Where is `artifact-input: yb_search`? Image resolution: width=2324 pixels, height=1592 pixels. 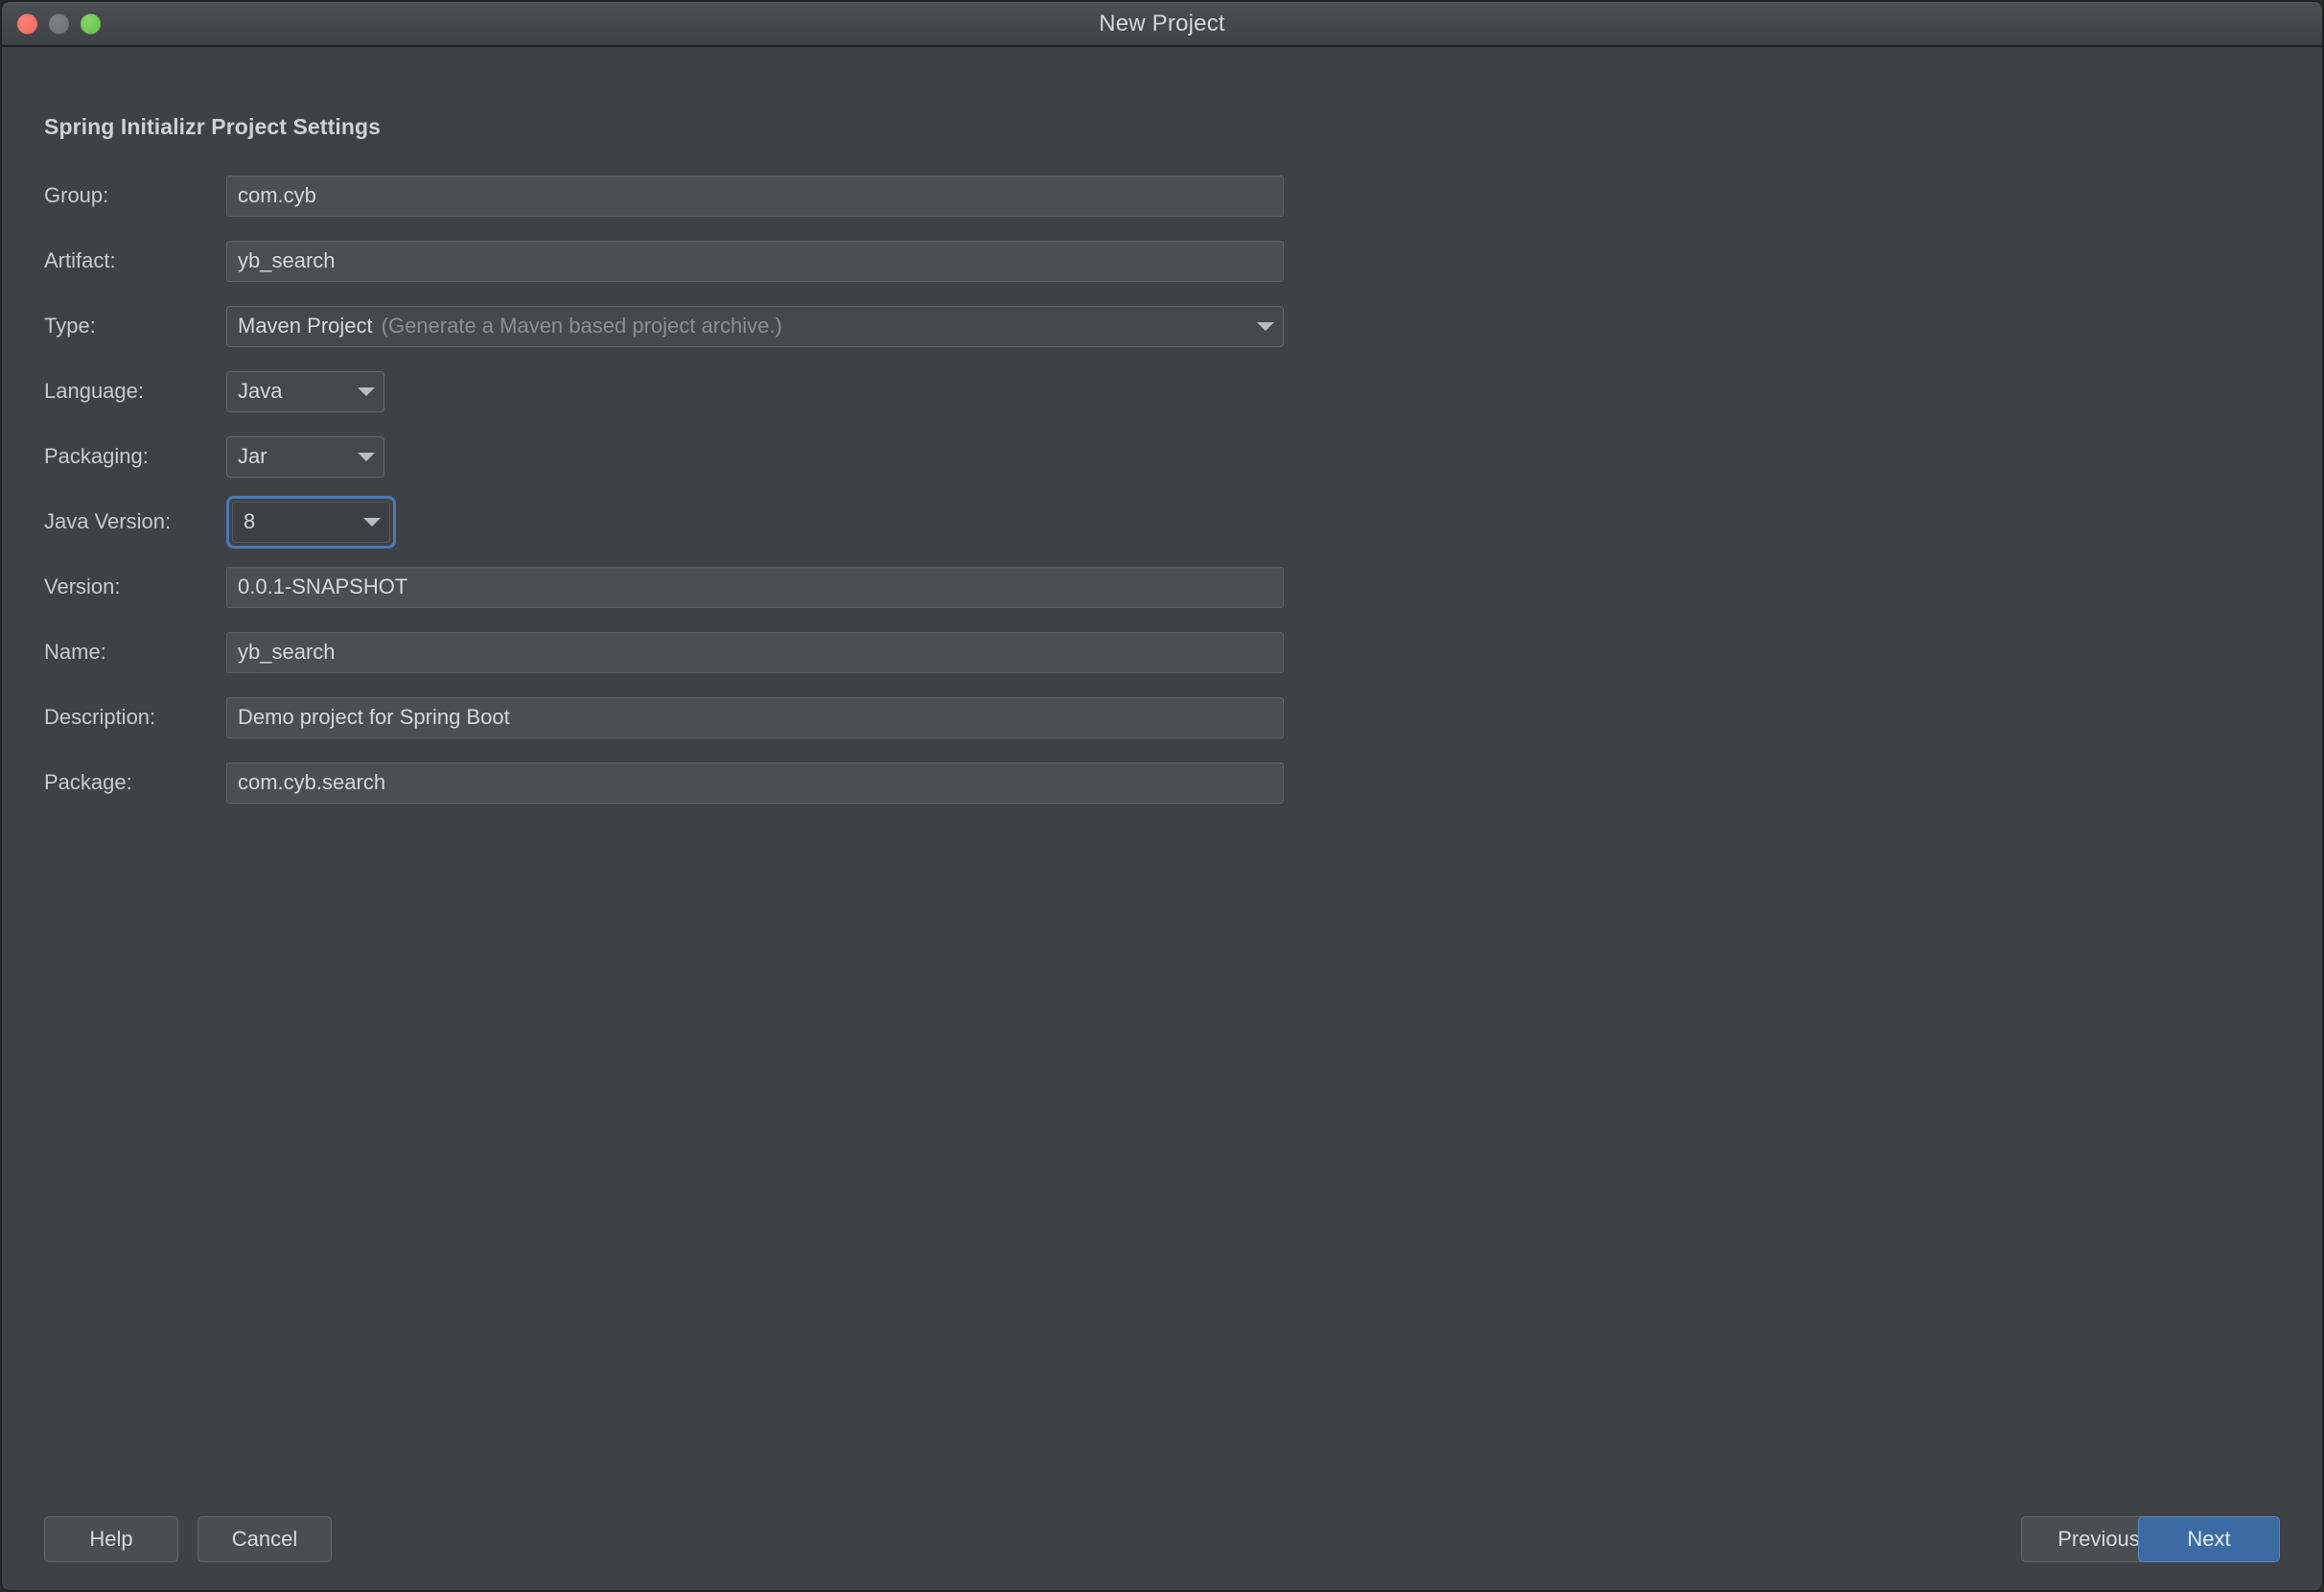
artifact-input: yb_search is located at coordinates (755, 261).